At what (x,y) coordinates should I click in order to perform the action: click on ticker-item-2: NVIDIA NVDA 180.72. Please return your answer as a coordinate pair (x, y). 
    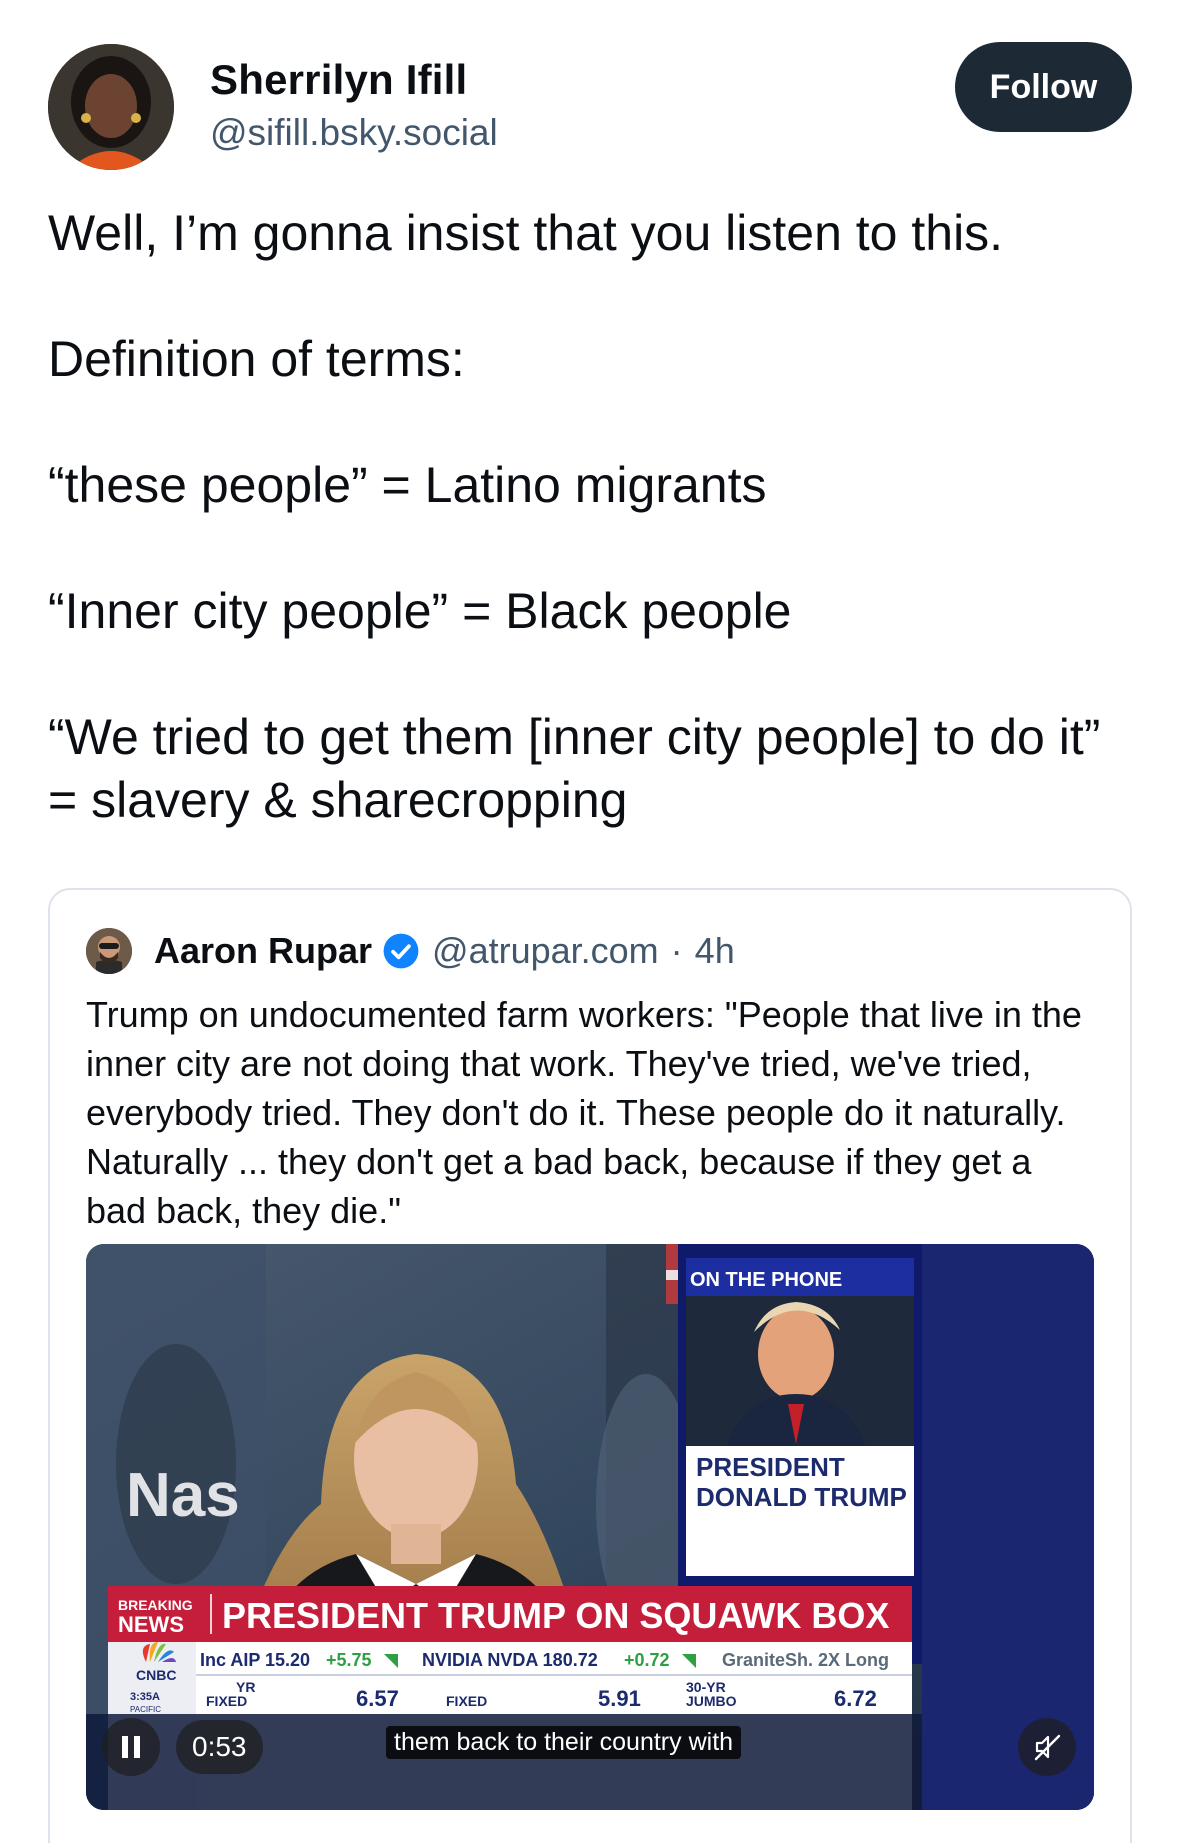
    Looking at the image, I should click on (510, 1660).